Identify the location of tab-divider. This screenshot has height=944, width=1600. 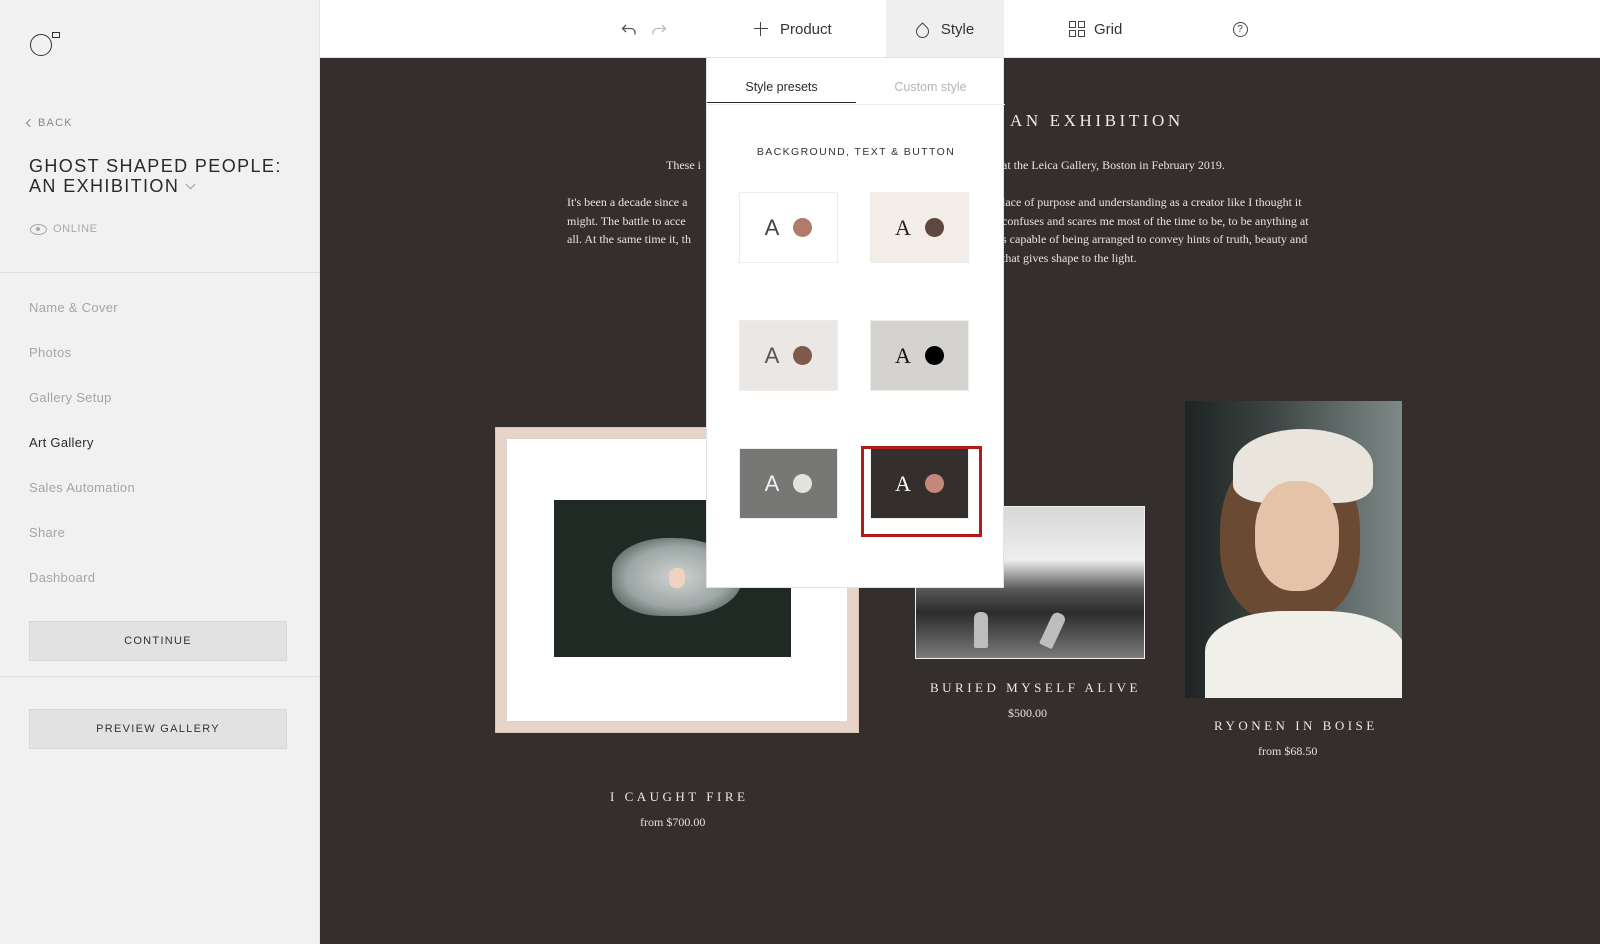
(856, 104).